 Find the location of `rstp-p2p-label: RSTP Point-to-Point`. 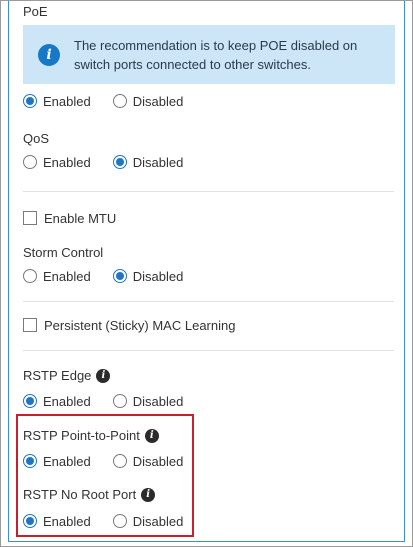

rstp-p2p-label: RSTP Point-to-Point is located at coordinates (81, 435).